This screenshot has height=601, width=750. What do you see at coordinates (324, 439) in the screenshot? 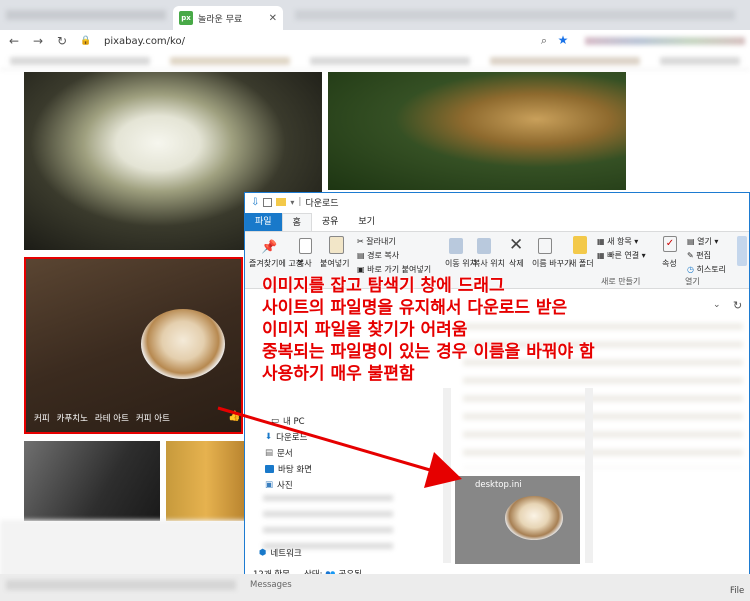
I see `arrow-shaft` at bounding box center [324, 439].